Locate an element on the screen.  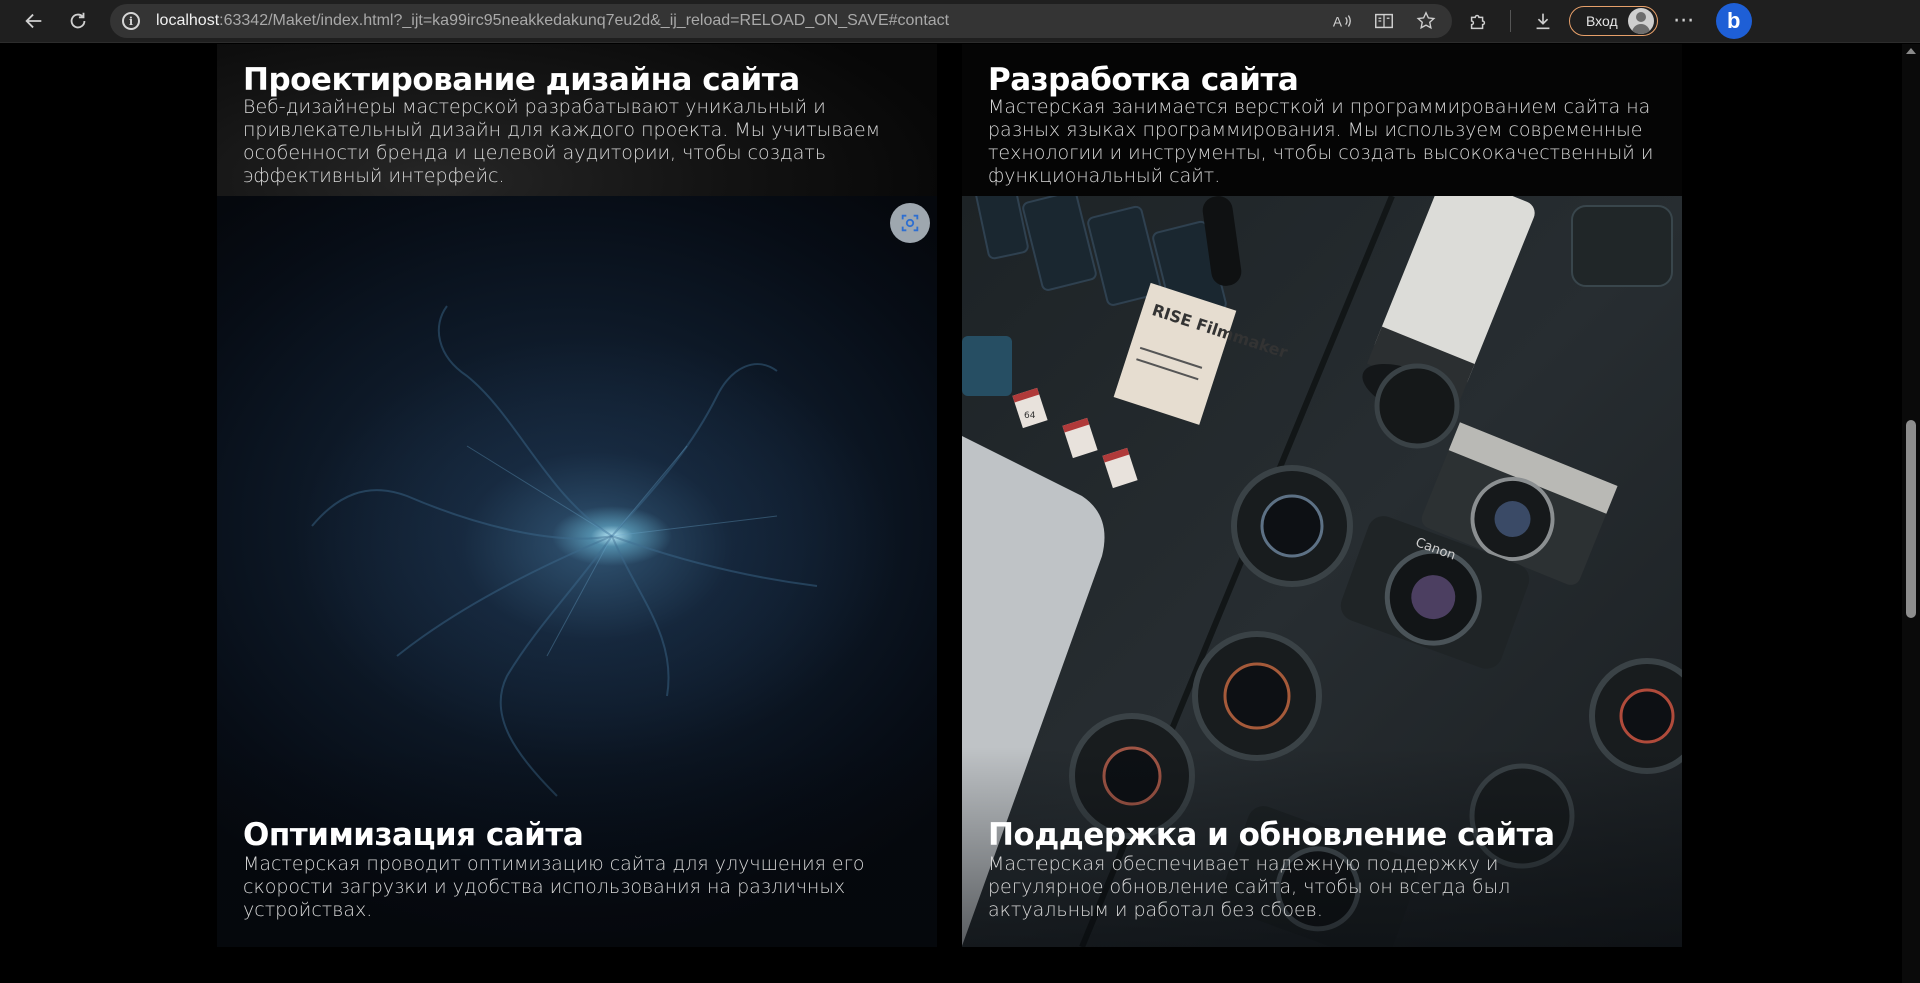
read-aloud-icon: A is located at coordinates (1342, 21).